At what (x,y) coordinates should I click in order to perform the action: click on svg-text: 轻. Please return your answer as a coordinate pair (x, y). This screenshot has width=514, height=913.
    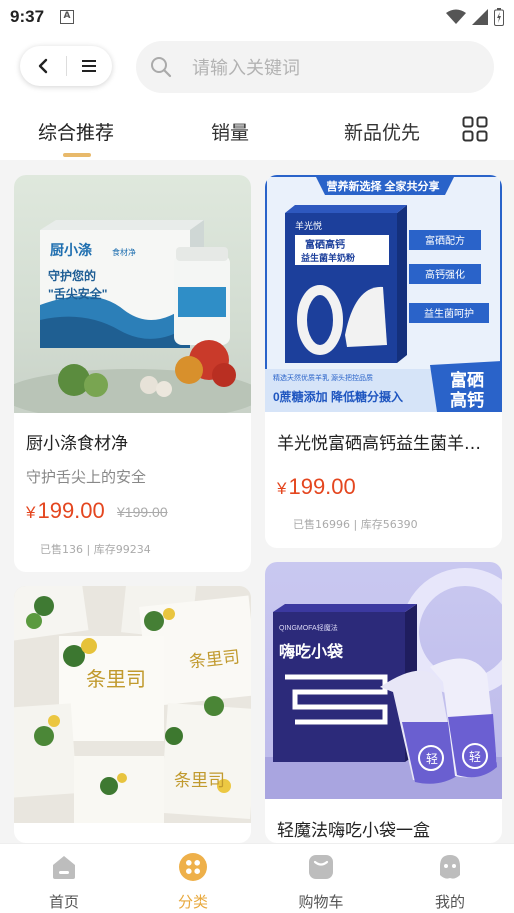
    Looking at the image, I should click on (475, 757).